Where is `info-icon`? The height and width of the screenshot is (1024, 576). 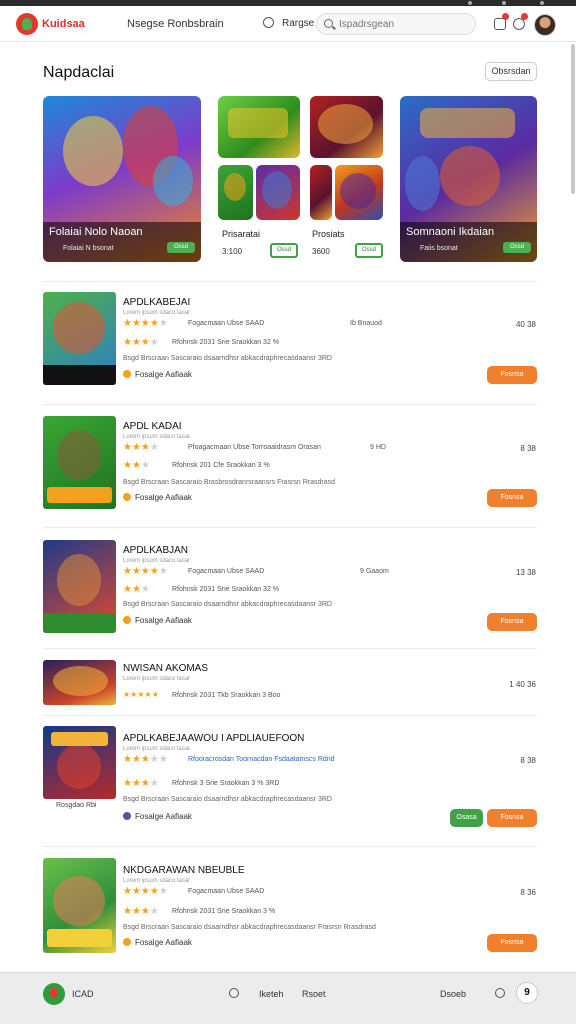
info-icon is located at coordinates (500, 993).